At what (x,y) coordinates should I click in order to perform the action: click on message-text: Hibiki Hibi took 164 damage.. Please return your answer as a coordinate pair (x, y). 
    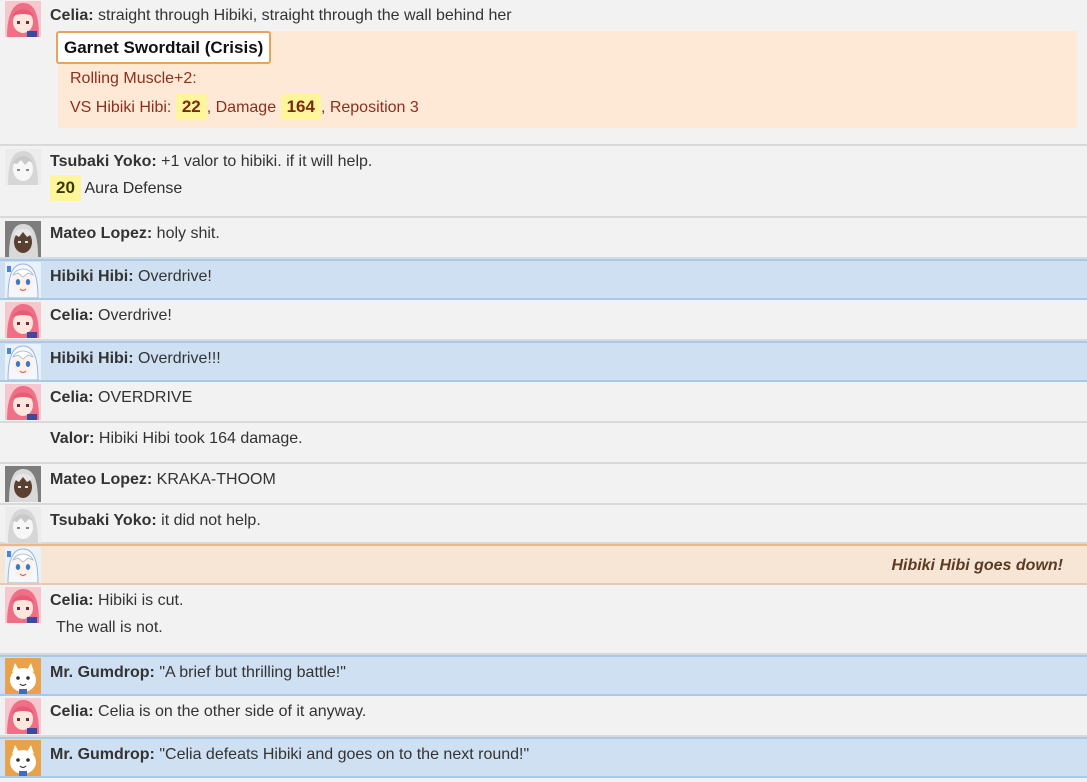
    Looking at the image, I should click on (200, 438).